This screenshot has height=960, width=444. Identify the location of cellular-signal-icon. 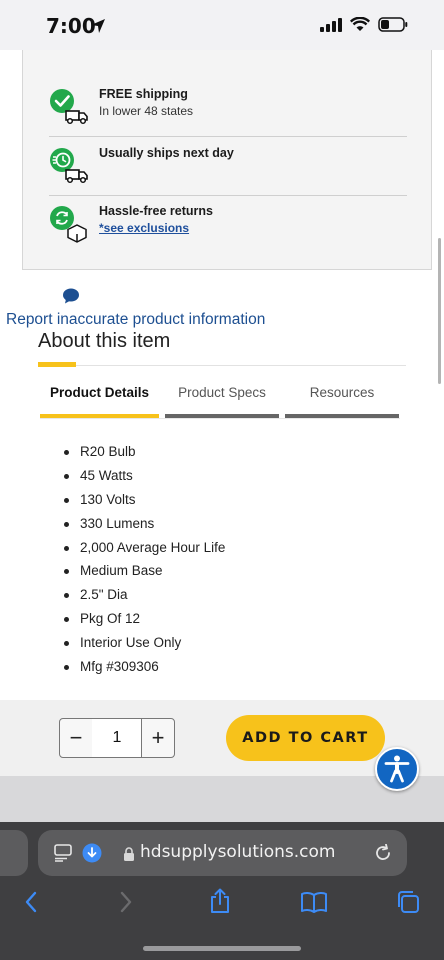
(331, 24).